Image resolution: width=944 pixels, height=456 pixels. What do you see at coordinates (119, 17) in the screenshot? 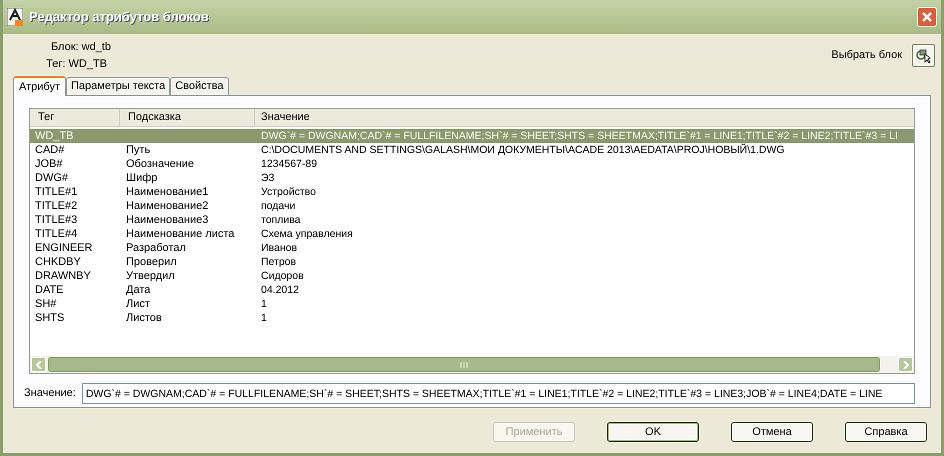
I see `window-title: Редактор атрибутов блоков` at bounding box center [119, 17].